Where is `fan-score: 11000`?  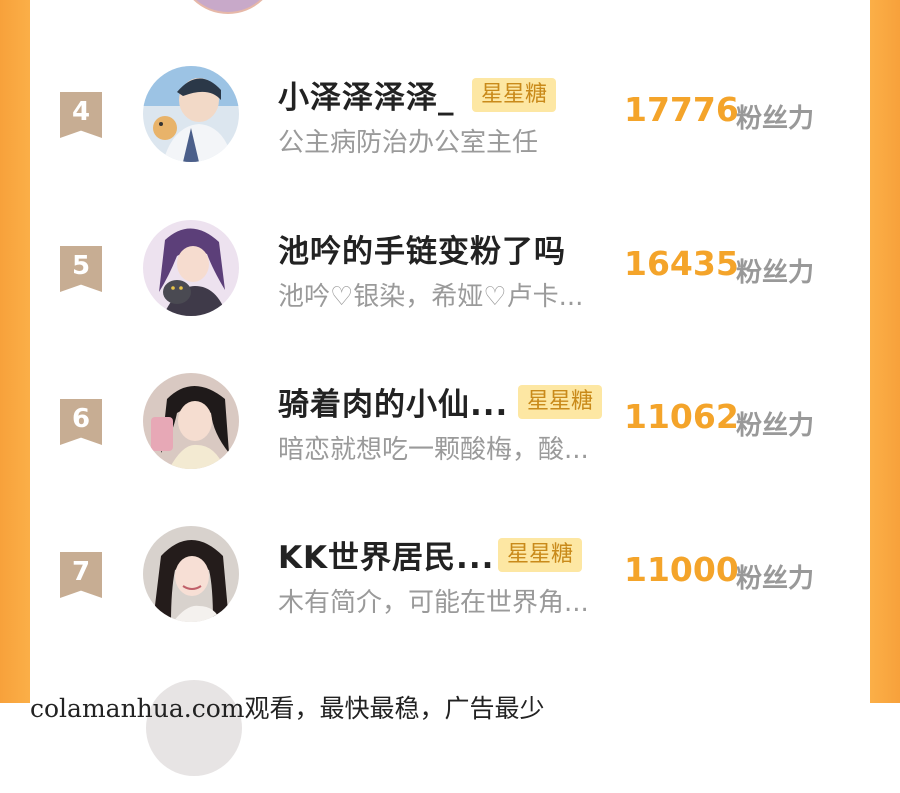 fan-score: 11000 is located at coordinates (681, 569).